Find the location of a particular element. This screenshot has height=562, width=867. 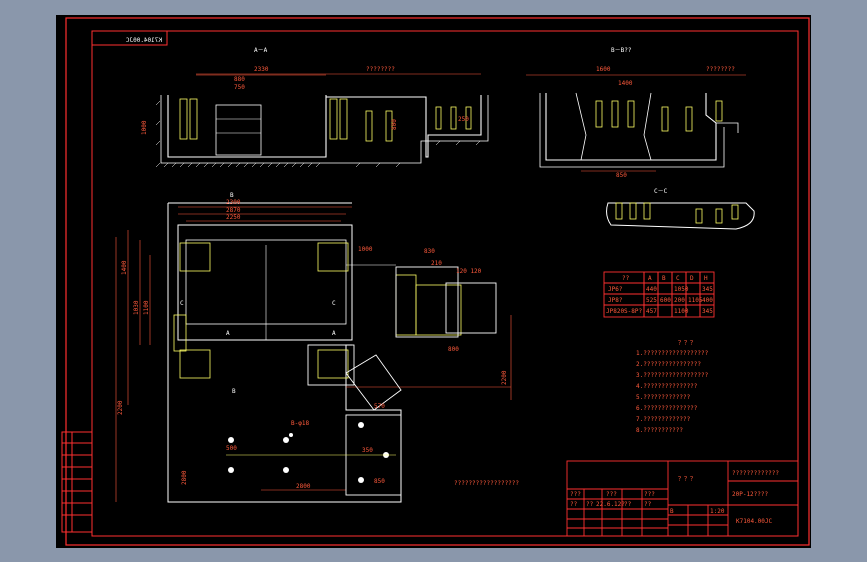

svg-text: 250 is located at coordinates (463, 119).